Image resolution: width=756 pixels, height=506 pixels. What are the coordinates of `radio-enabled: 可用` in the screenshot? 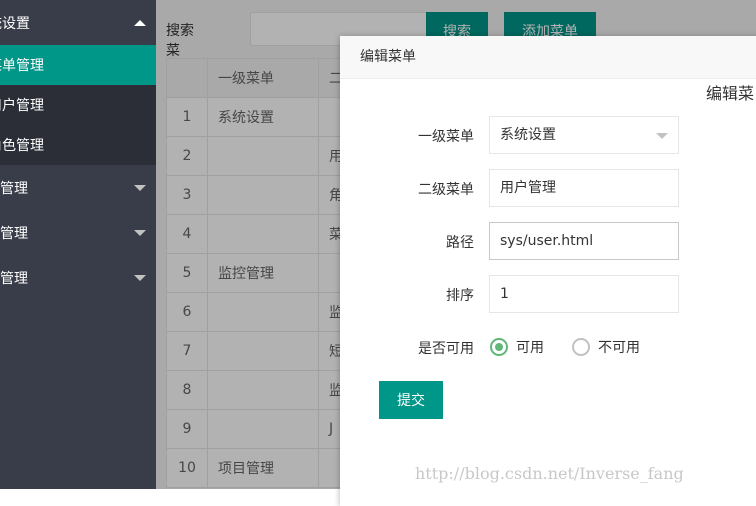 It's located at (517, 347).